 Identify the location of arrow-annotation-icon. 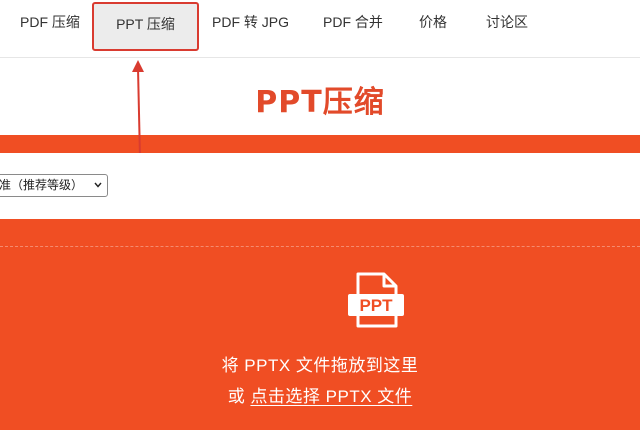
(138, 109).